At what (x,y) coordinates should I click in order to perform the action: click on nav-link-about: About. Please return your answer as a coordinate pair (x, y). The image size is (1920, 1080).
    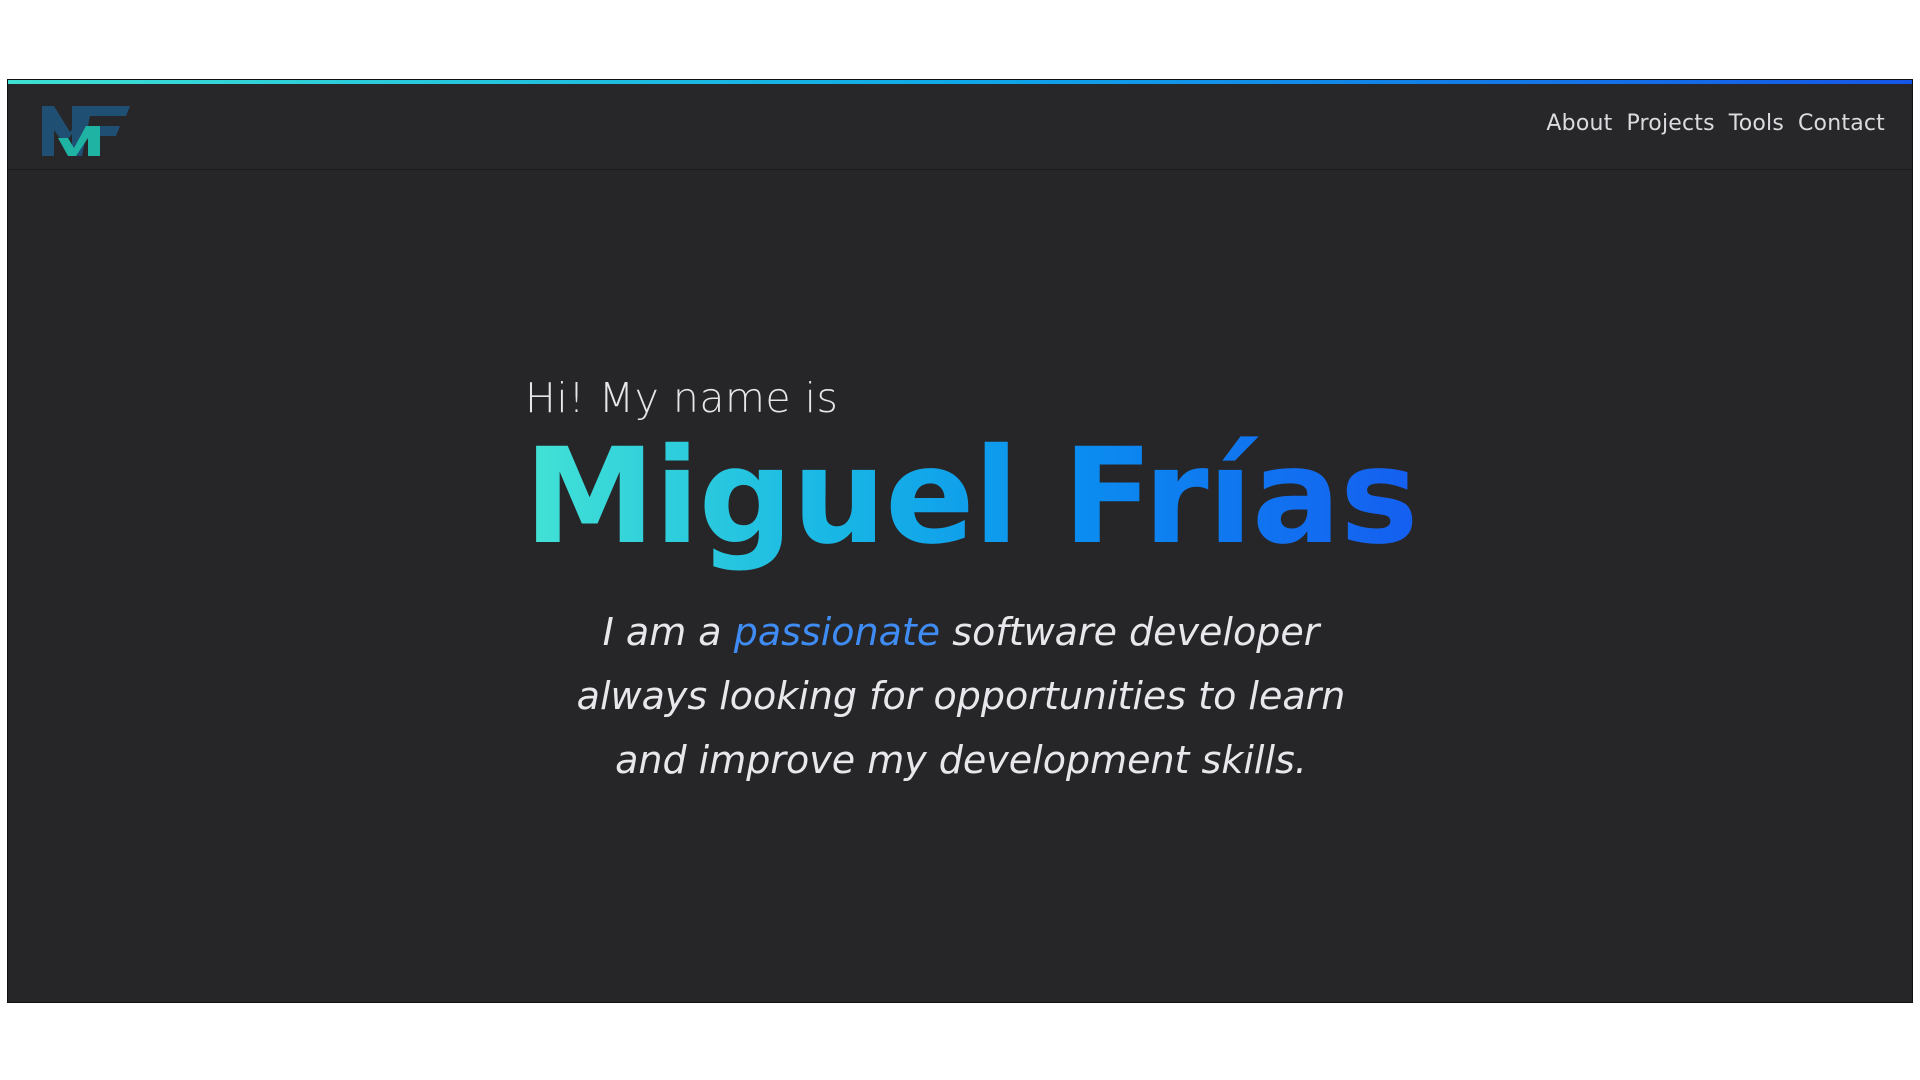
    Looking at the image, I should click on (1579, 123).